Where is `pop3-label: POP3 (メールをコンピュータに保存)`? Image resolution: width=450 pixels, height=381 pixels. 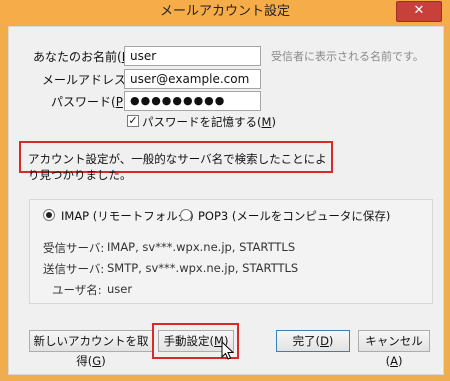 pop3-label: POP3 (メールをコンピュータに保存) is located at coordinates (294, 216).